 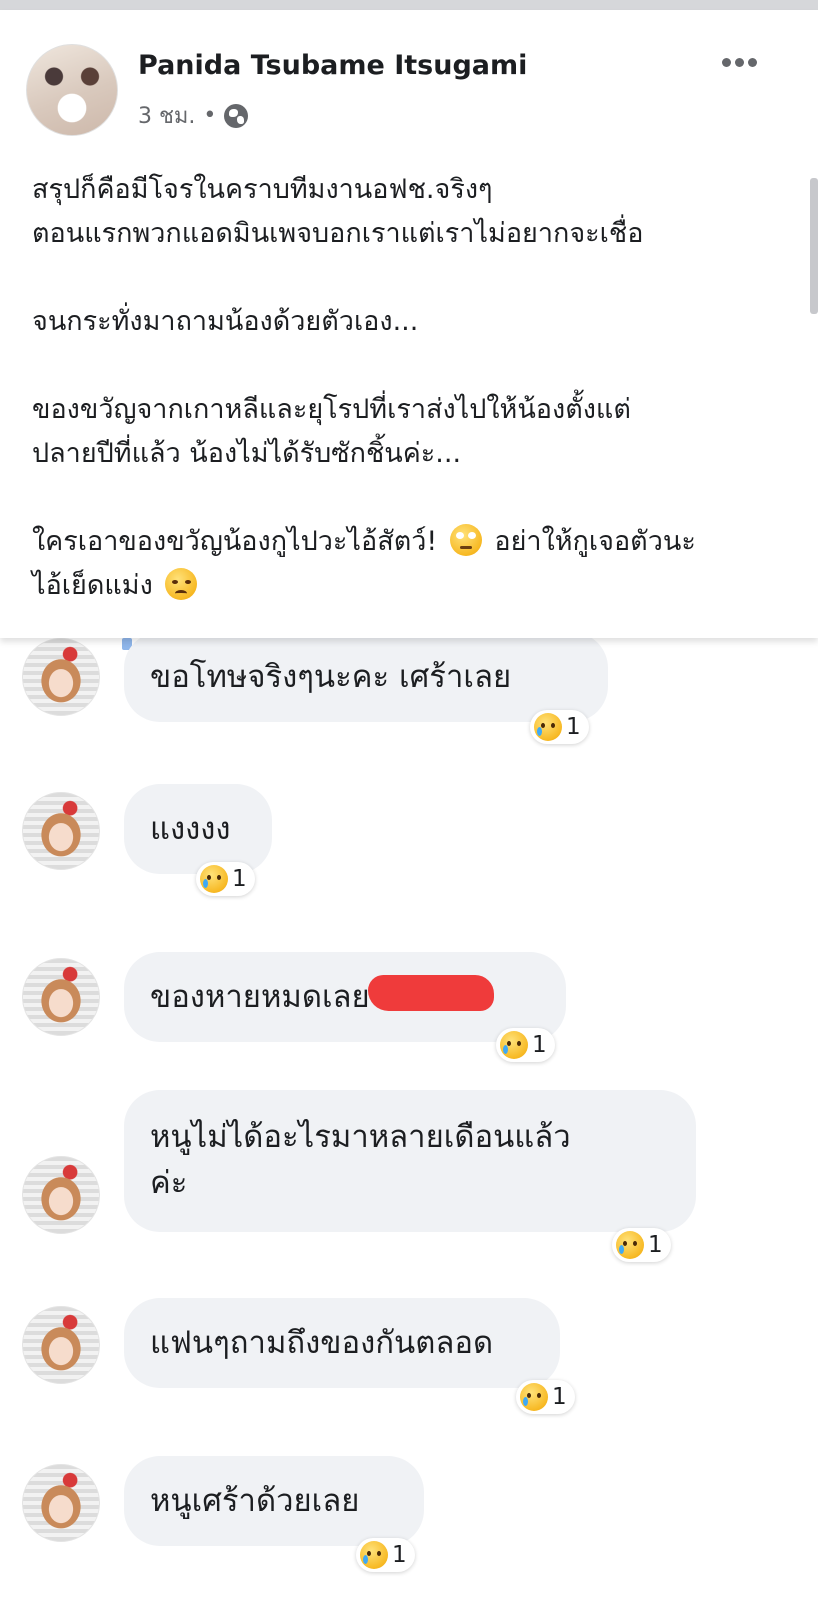 I want to click on comment-text: หนูเศร้าด้วยเลย, so click(x=255, y=1501).